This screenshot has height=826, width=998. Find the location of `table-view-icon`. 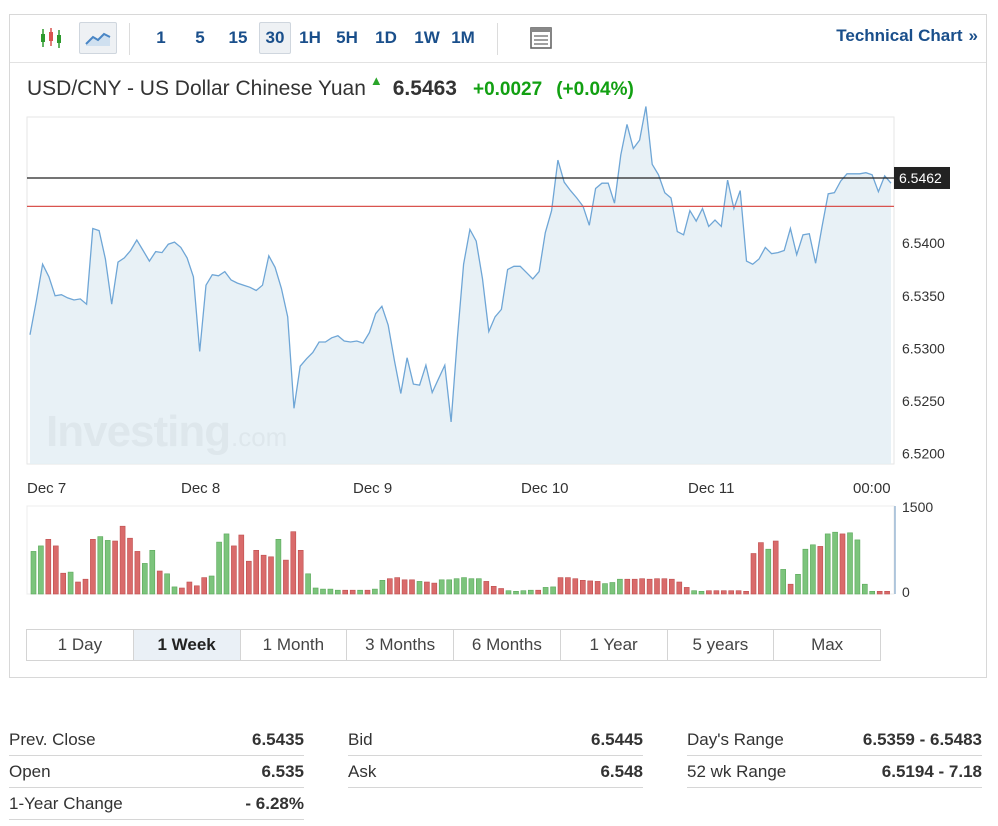

table-view-icon is located at coordinates (541, 38).